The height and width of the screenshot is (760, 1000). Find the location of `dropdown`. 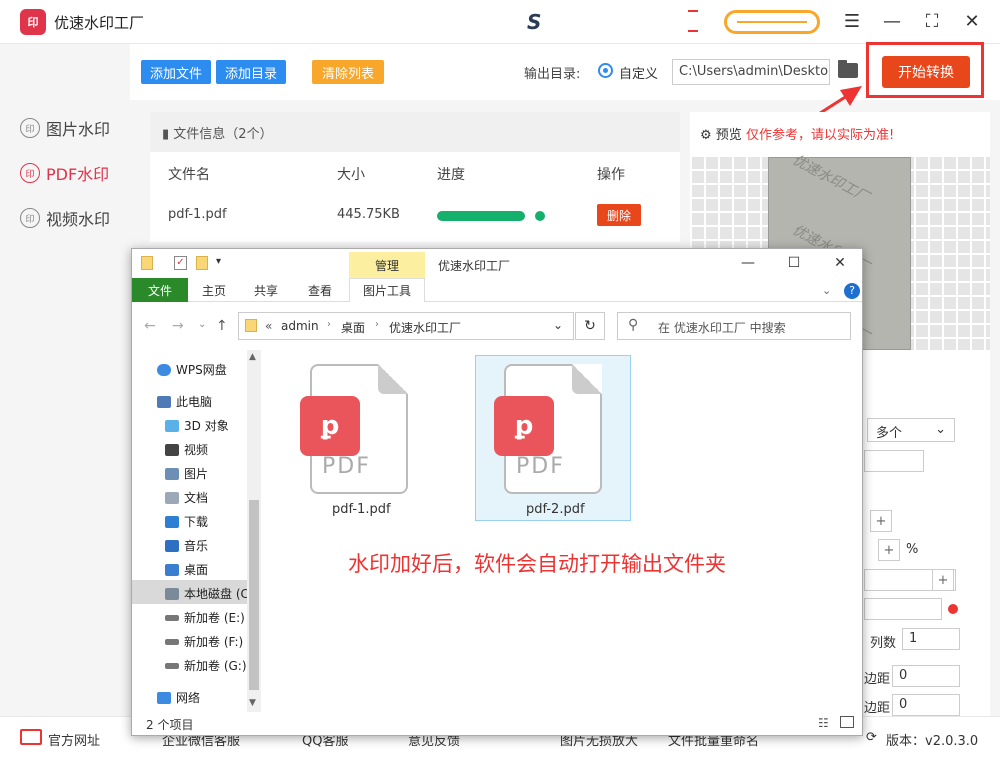

dropdown is located at coordinates (903, 609).